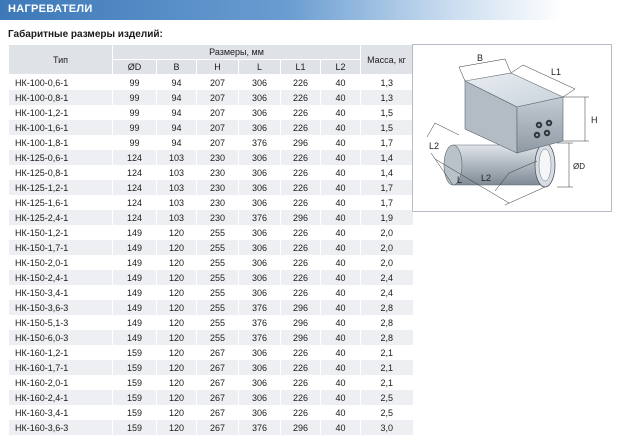 The image size is (640, 444). What do you see at coordinates (176, 187) in the screenshot?
I see `cell-b: 103` at bounding box center [176, 187].